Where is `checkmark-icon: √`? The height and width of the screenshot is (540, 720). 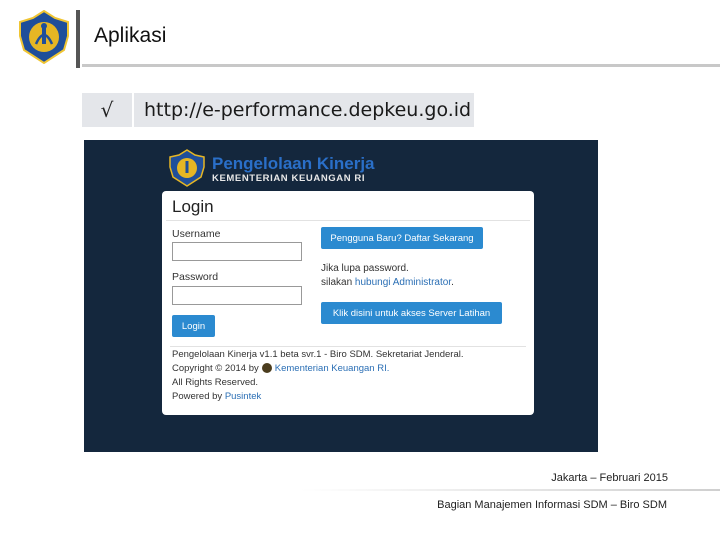
checkmark-icon: √ is located at coordinates (108, 110).